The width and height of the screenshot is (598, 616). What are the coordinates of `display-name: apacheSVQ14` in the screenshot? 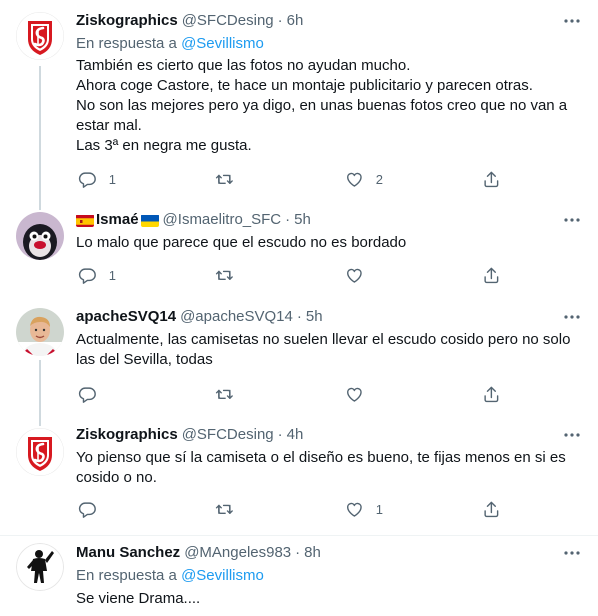 It's located at (126, 317).